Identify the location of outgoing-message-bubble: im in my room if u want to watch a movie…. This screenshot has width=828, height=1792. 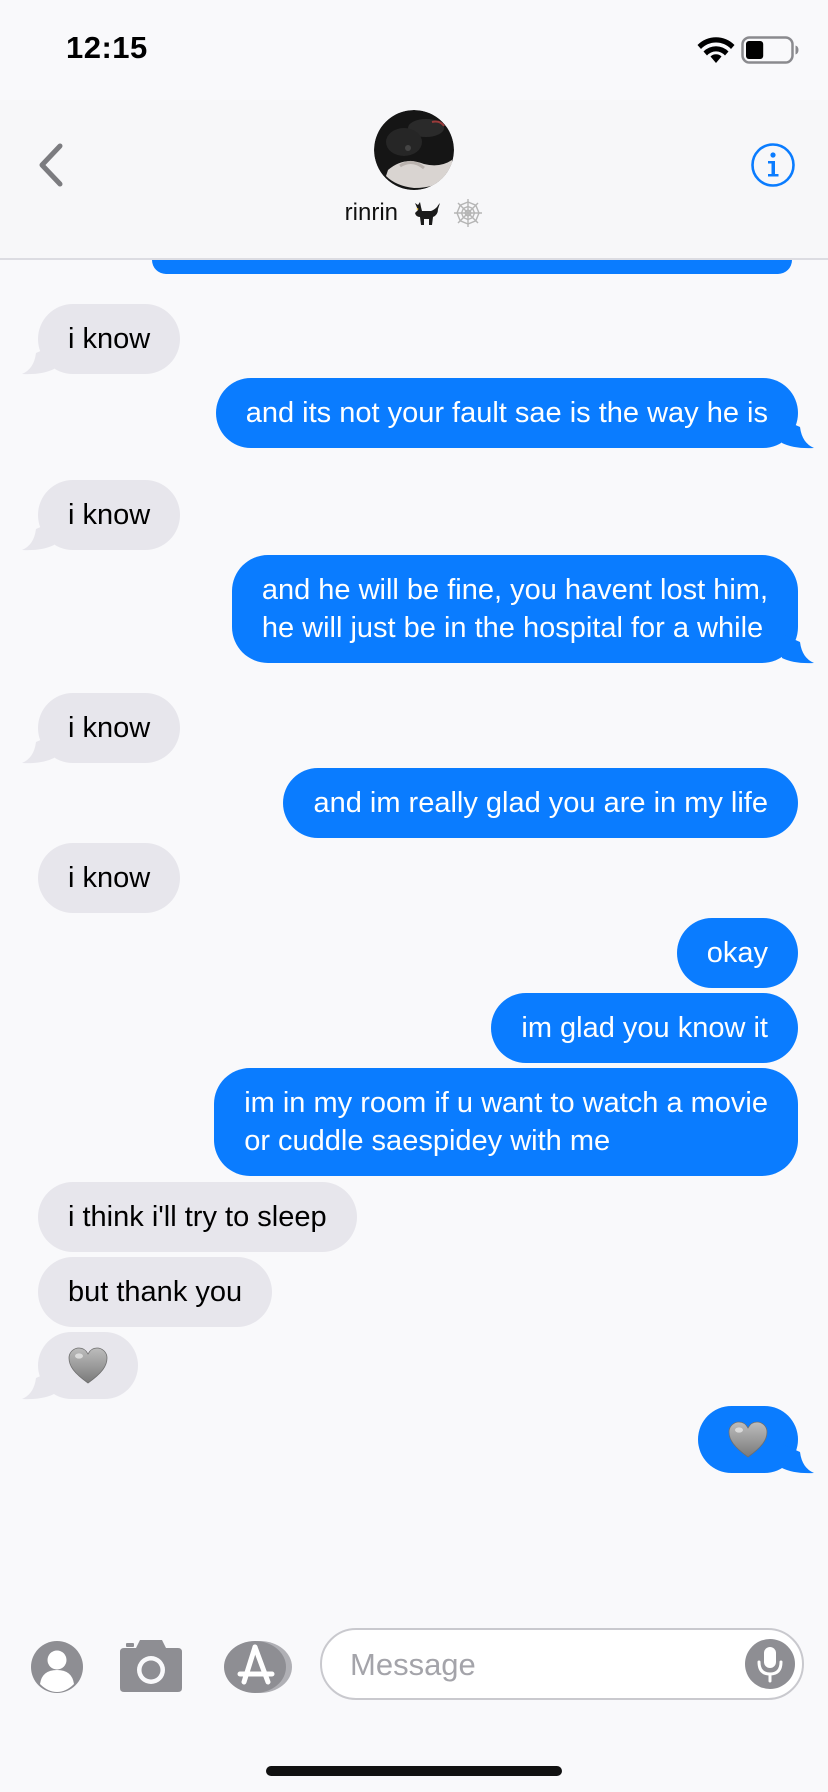
(506, 1122).